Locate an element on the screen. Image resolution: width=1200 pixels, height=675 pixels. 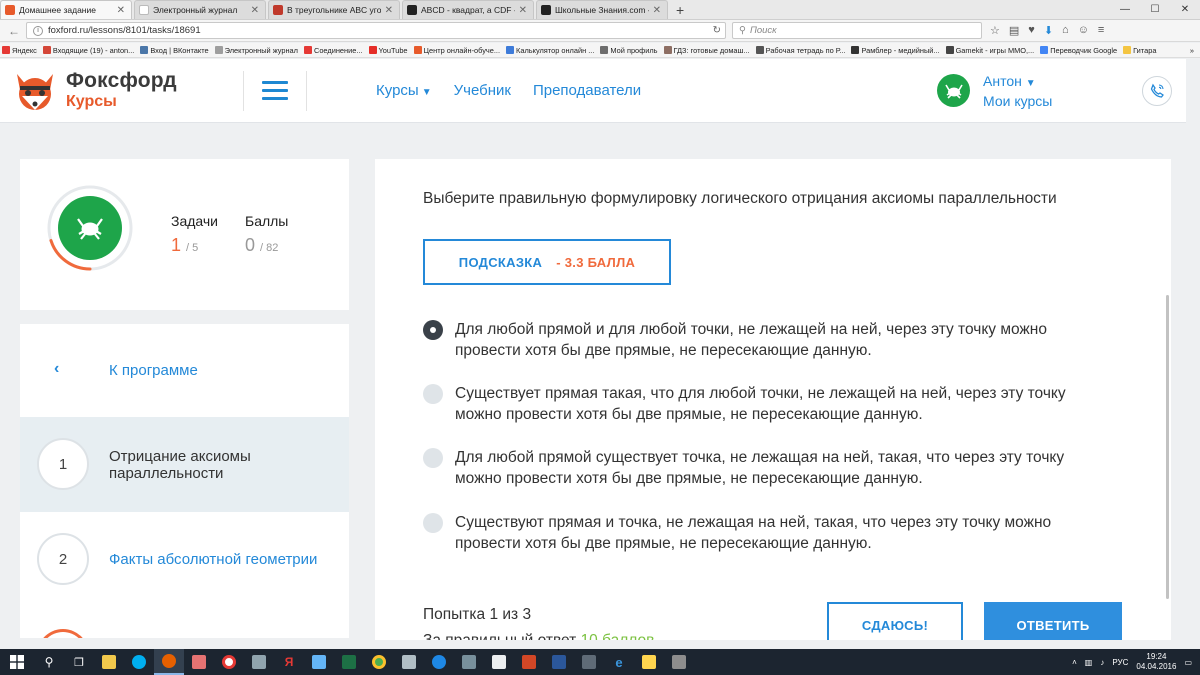
nav-teachers: Преподаватели is located at coordinates (587, 90).